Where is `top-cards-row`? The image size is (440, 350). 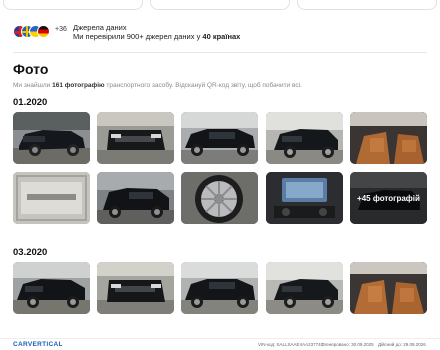
top-cards-row is located at coordinates (220, 6).